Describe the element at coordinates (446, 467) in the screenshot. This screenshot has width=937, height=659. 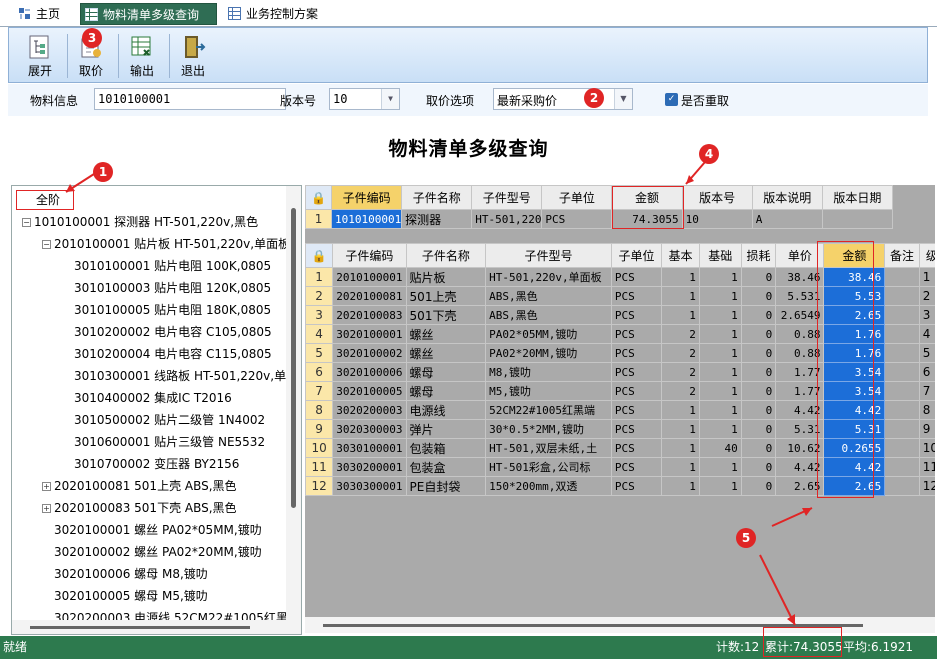
I see `cell-name: 包装盒` at that location.